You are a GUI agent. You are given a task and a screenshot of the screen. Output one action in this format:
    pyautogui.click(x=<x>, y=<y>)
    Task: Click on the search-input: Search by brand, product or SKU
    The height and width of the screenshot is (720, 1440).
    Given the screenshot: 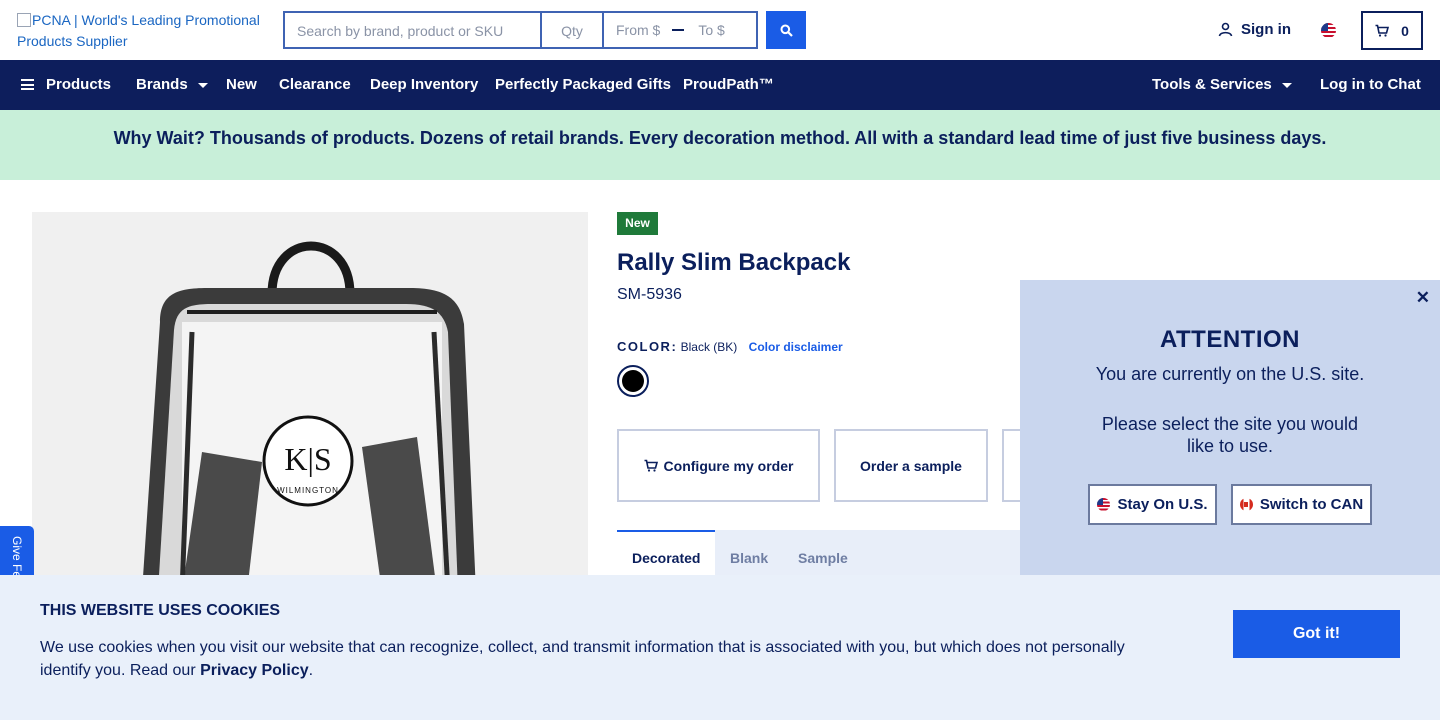 What is the action you would take?
    pyautogui.click(x=413, y=30)
    